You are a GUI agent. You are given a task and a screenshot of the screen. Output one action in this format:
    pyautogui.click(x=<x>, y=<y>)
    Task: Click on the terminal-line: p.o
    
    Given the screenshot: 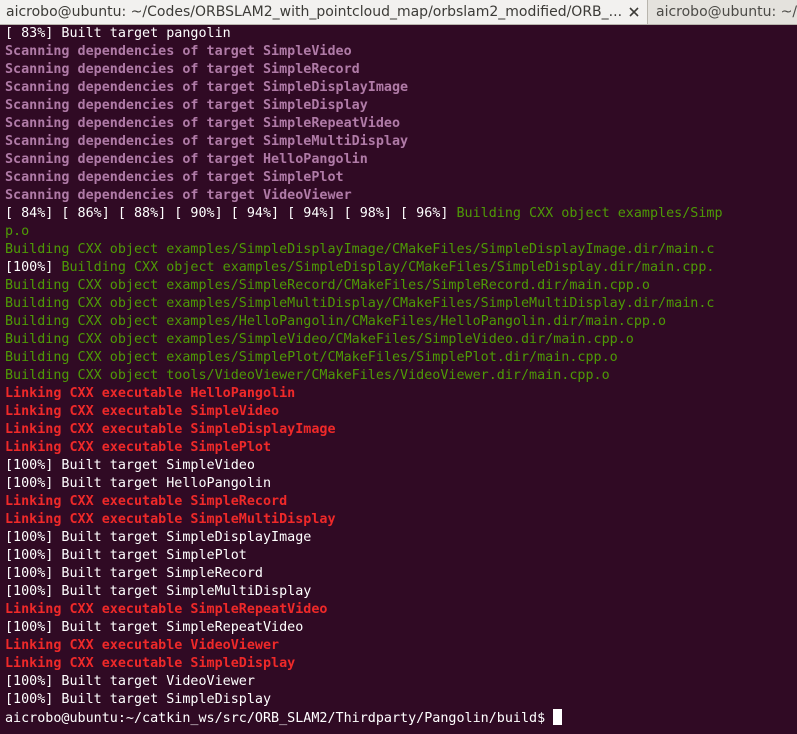 What is the action you would take?
    pyautogui.click(x=401, y=232)
    